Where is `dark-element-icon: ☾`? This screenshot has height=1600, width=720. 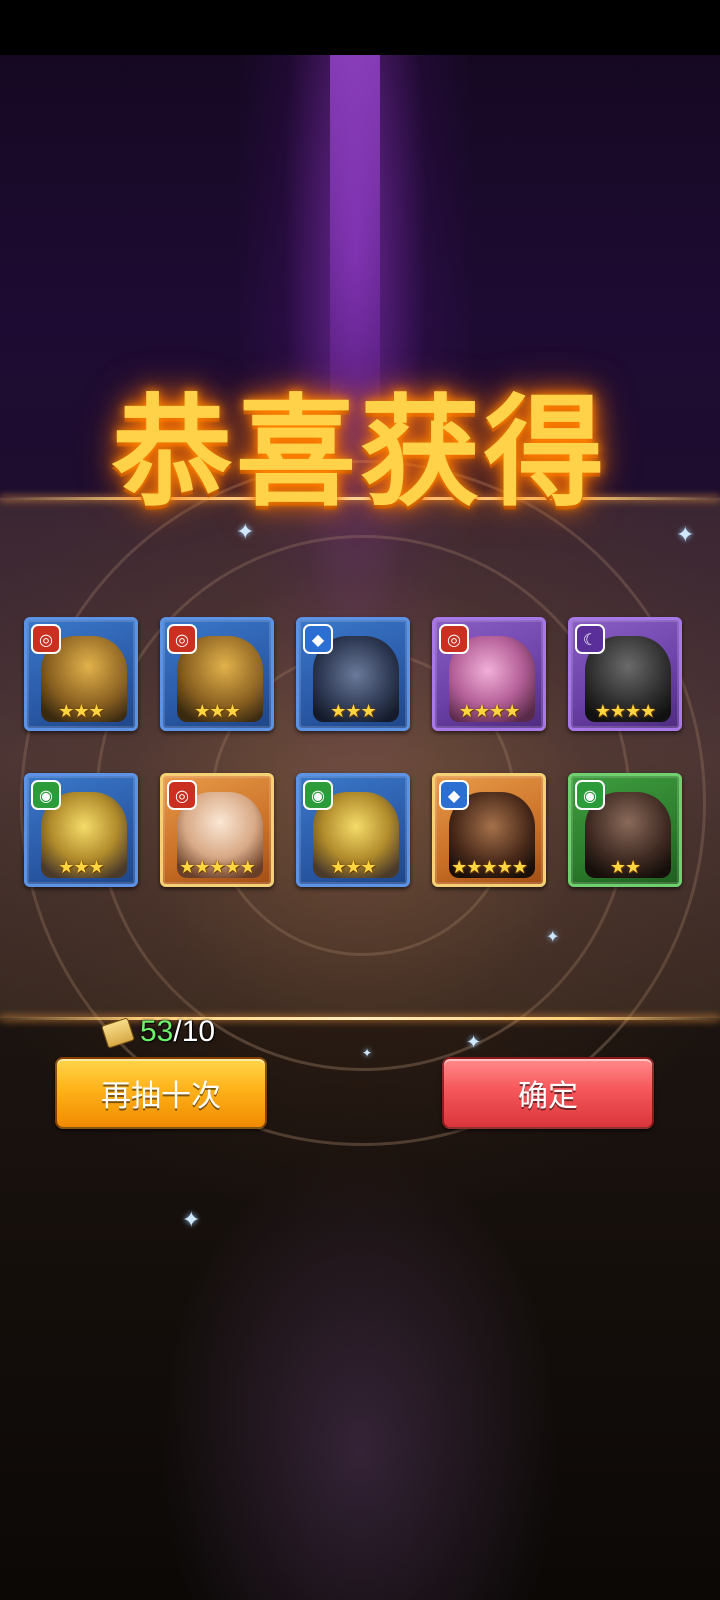
dark-element-icon: ☾ is located at coordinates (590, 639).